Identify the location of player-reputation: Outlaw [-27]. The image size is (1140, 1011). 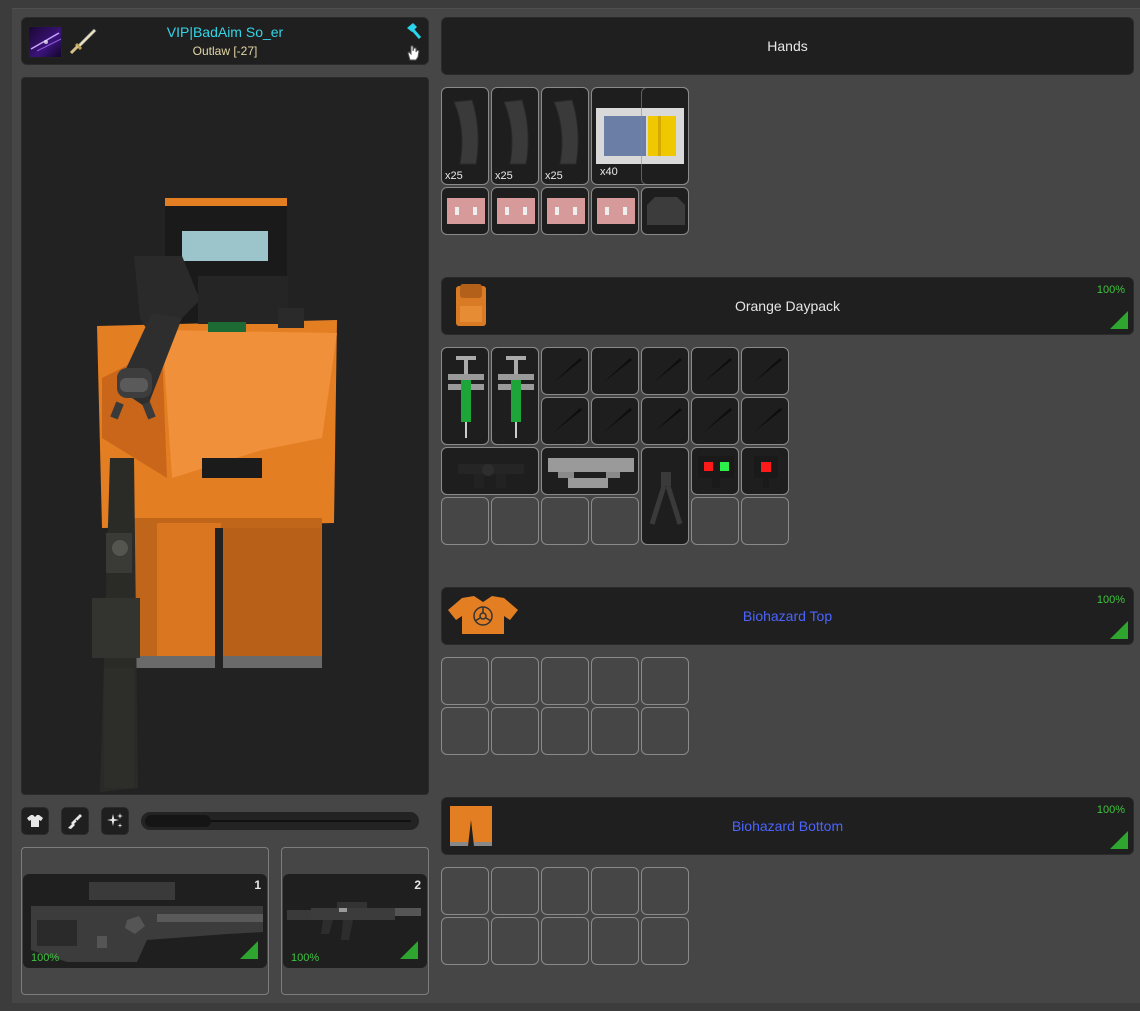
(225, 51).